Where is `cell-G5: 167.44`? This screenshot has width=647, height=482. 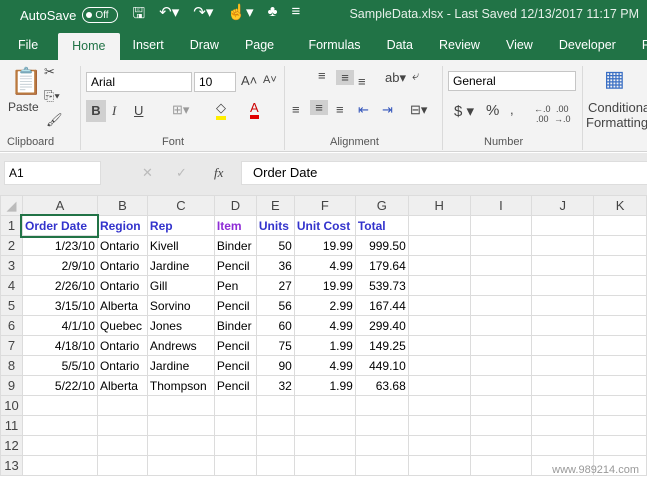 cell-G5: 167.44 is located at coordinates (381, 305).